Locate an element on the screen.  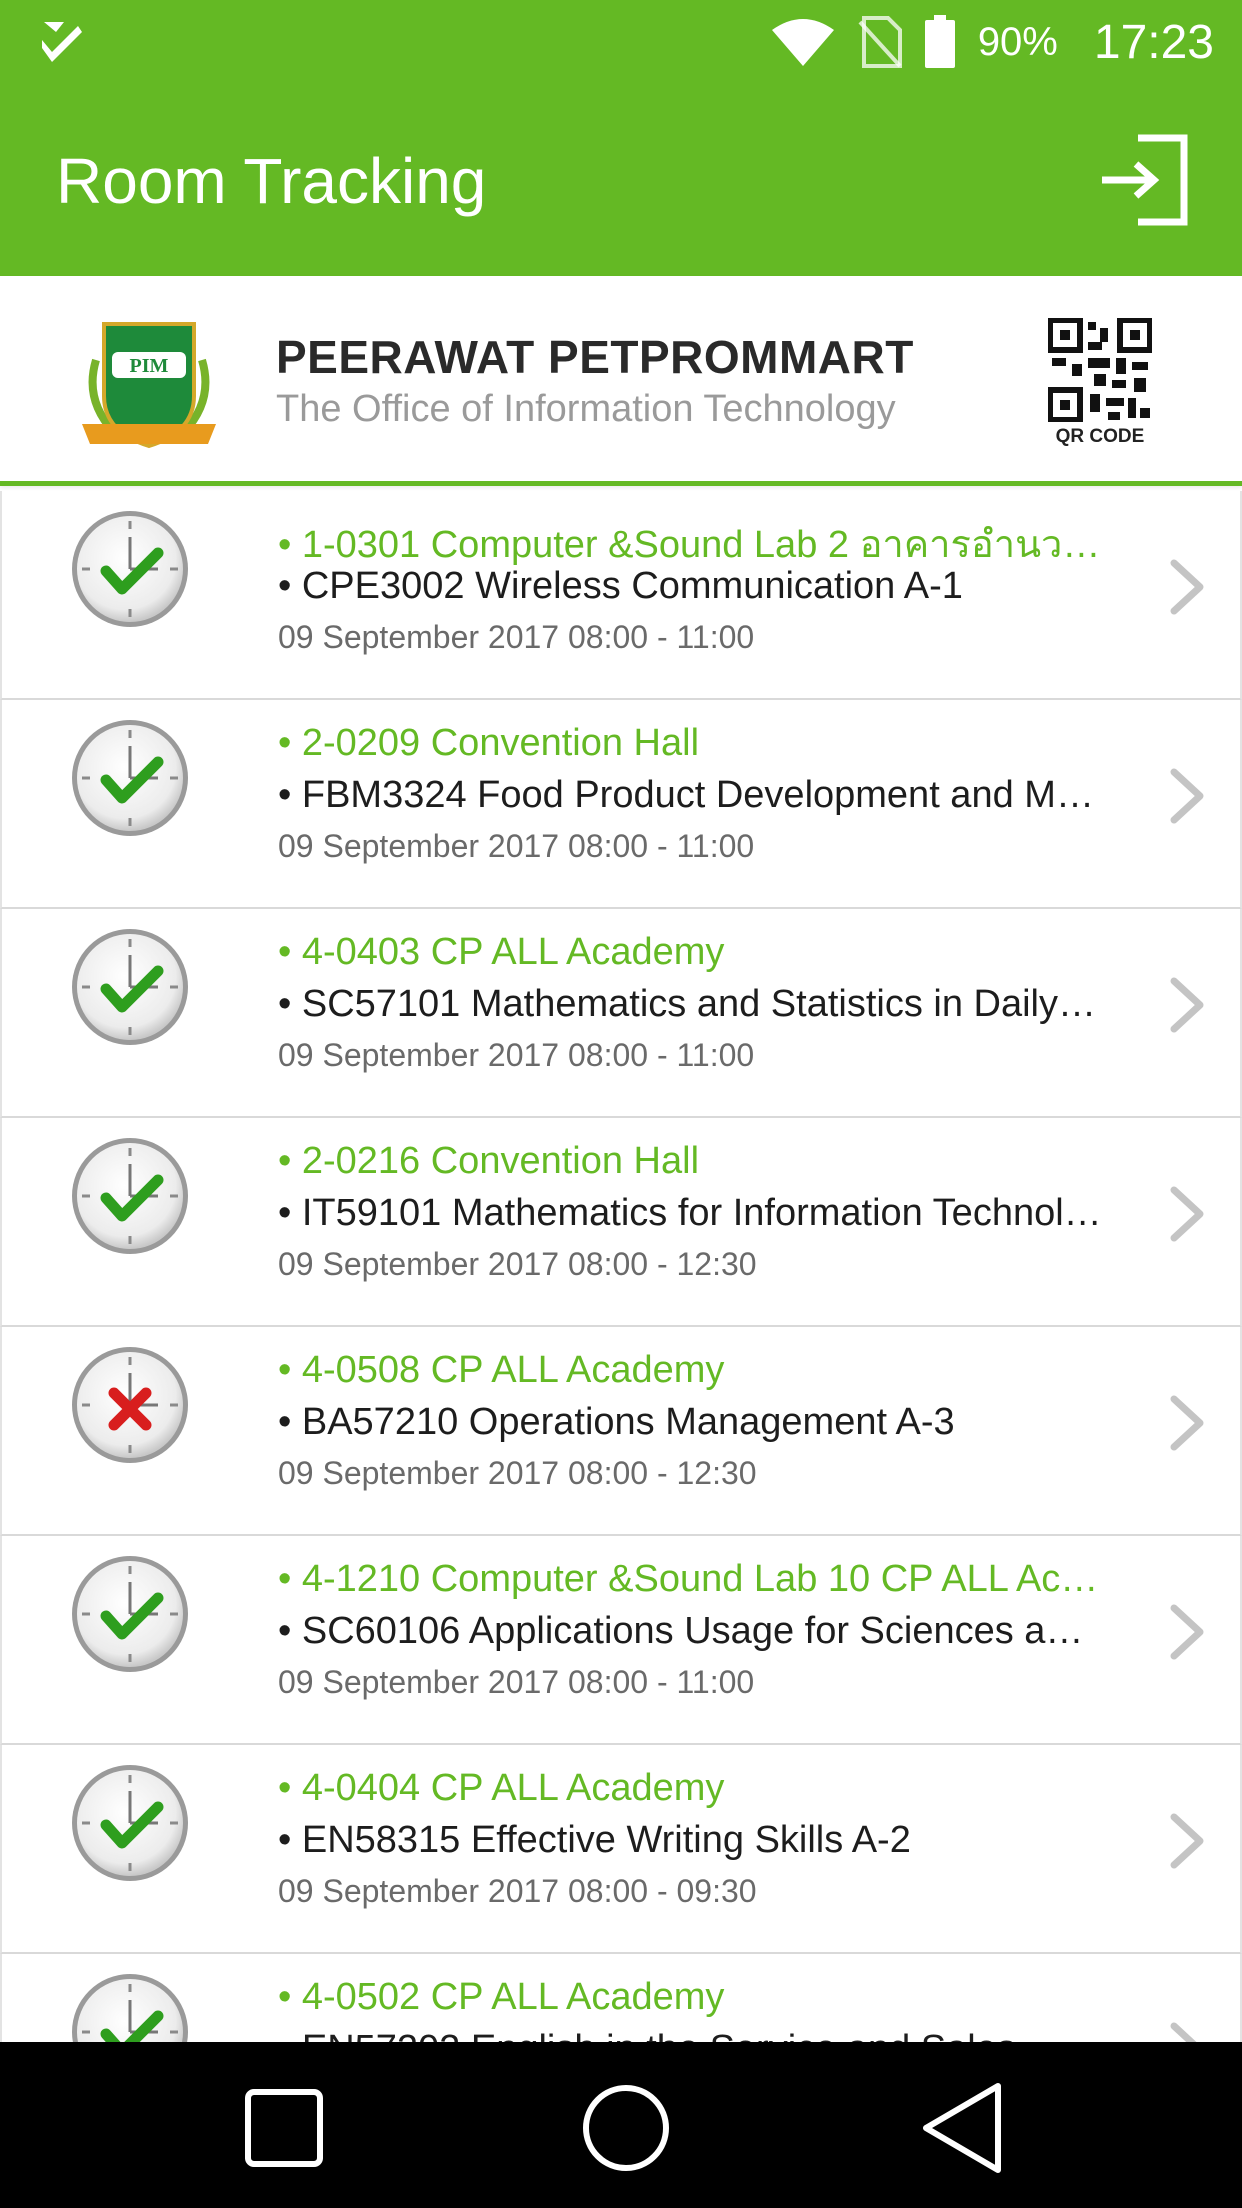
battery-percent: 90% is located at coordinates (1017, 41).